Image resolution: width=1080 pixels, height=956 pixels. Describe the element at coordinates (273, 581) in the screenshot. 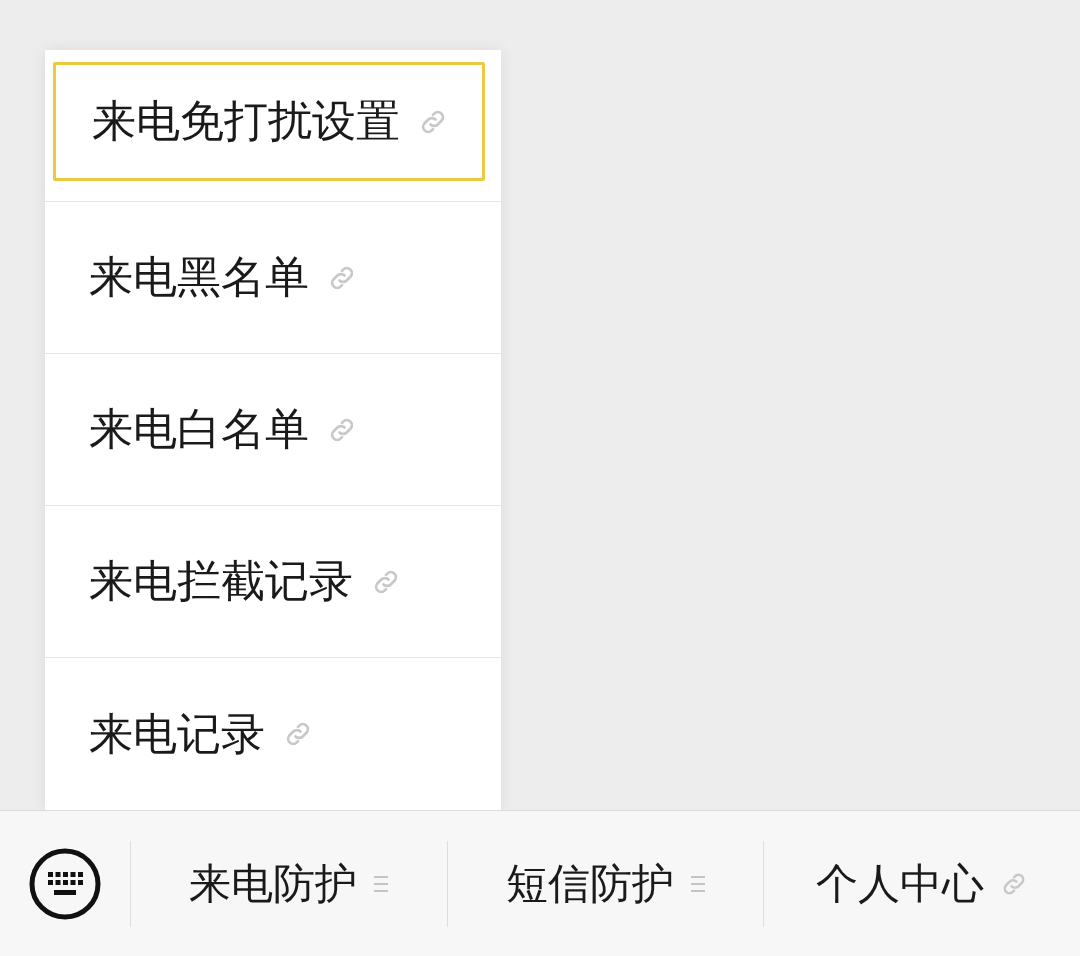

I see `submenu-item: 来电拦截记录` at that location.